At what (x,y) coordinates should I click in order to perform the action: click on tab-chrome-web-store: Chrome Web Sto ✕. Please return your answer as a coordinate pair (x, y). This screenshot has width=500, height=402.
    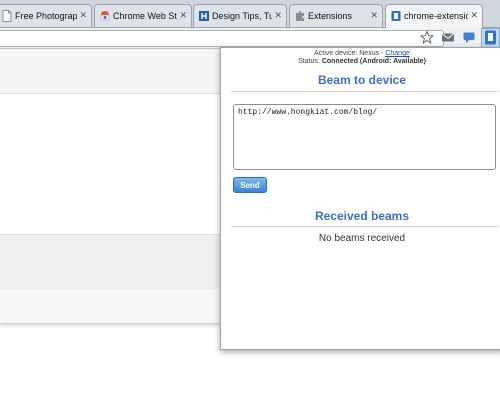
    Looking at the image, I should click on (143, 15).